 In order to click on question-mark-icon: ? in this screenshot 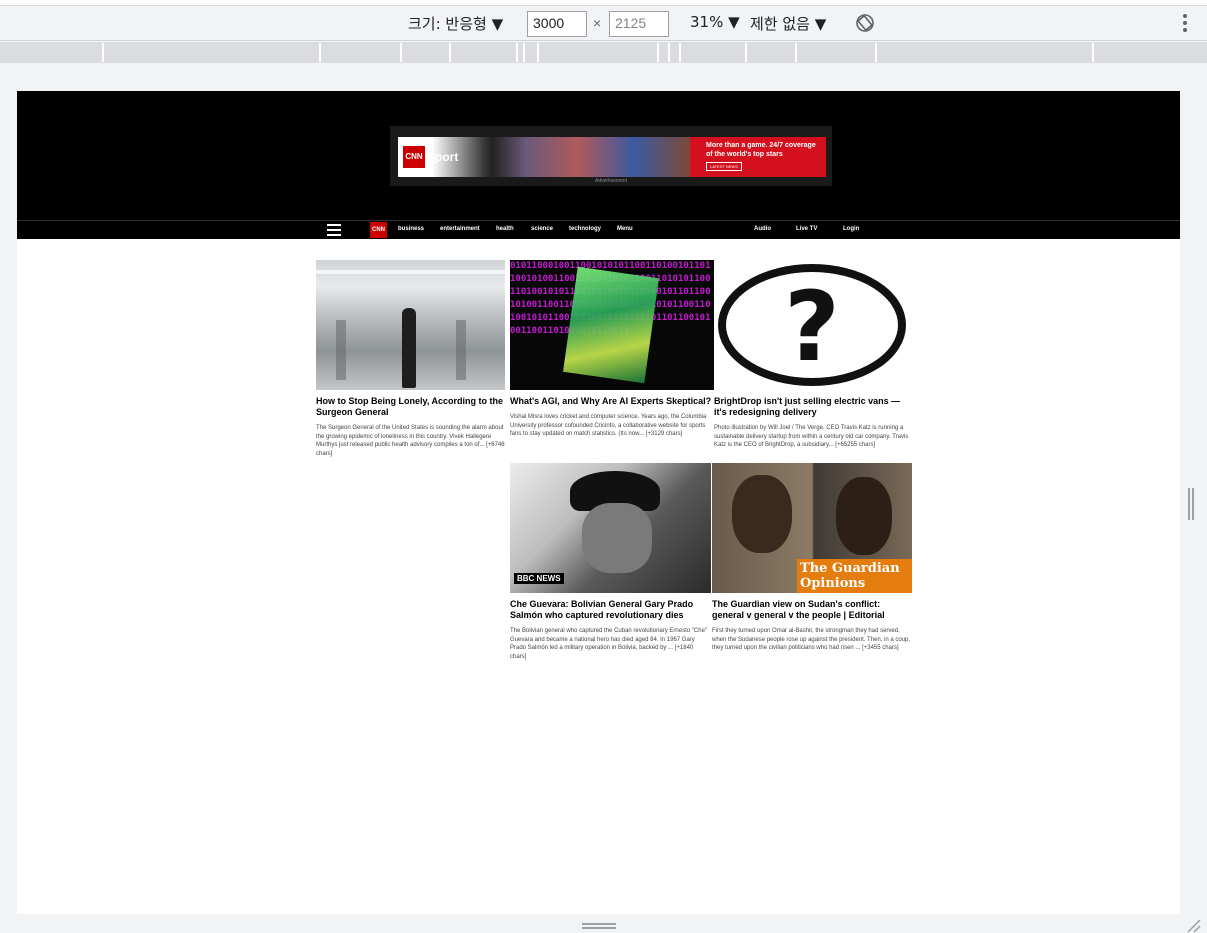, I will do `click(812, 325)`.